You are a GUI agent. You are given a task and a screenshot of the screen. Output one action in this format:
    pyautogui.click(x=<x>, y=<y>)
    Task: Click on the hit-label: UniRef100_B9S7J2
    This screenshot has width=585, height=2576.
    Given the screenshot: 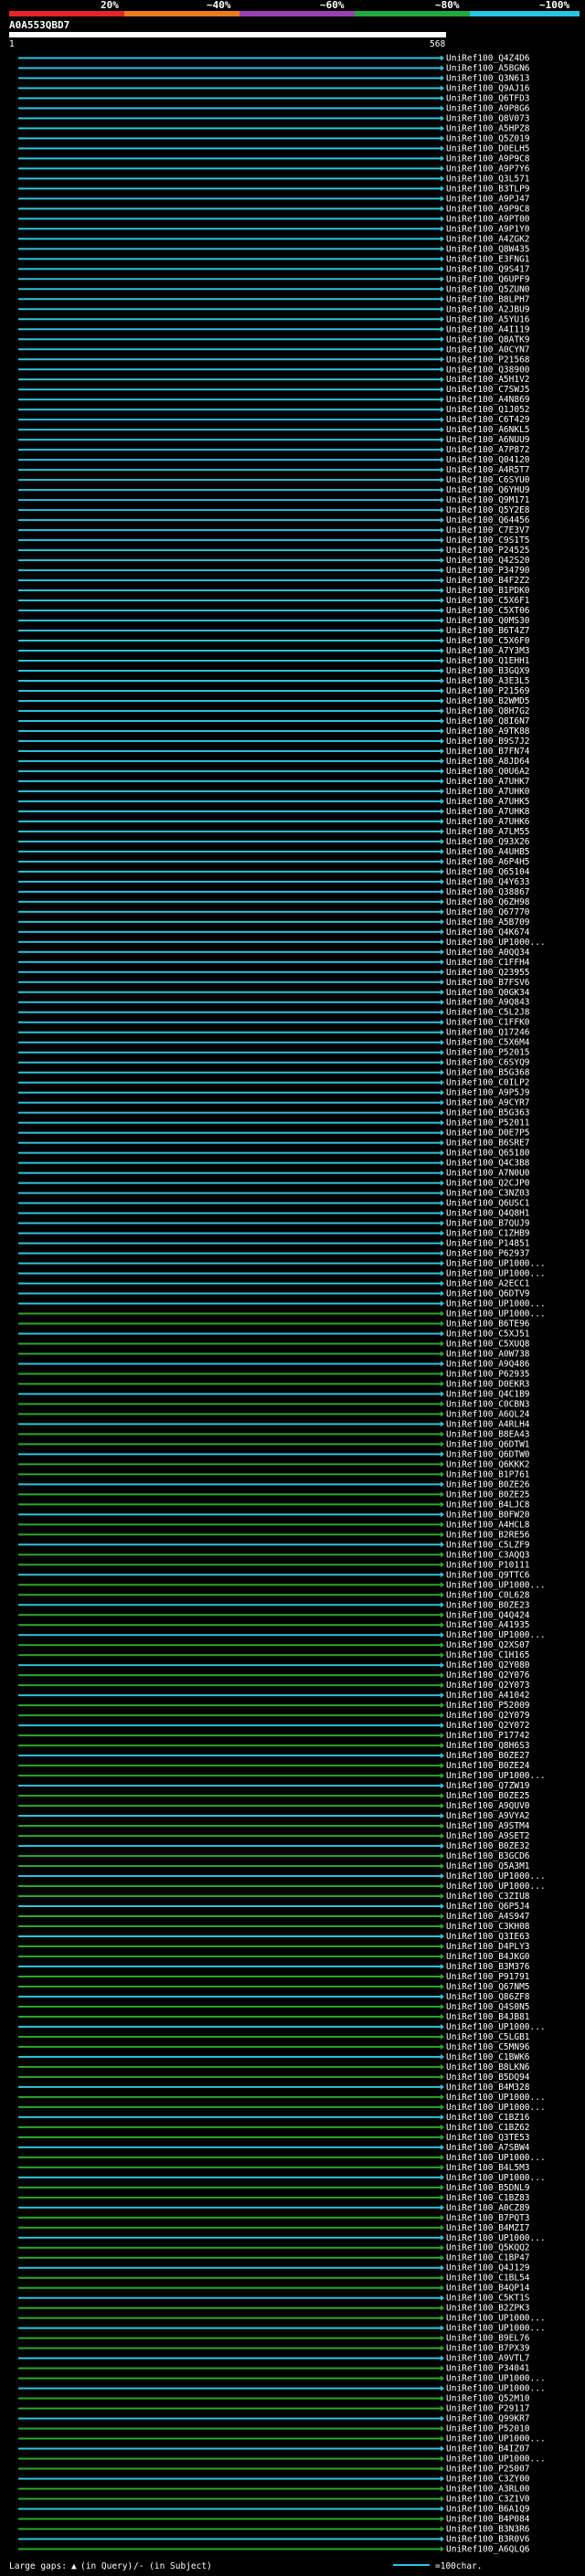 What is the action you would take?
    pyautogui.click(x=488, y=742)
    